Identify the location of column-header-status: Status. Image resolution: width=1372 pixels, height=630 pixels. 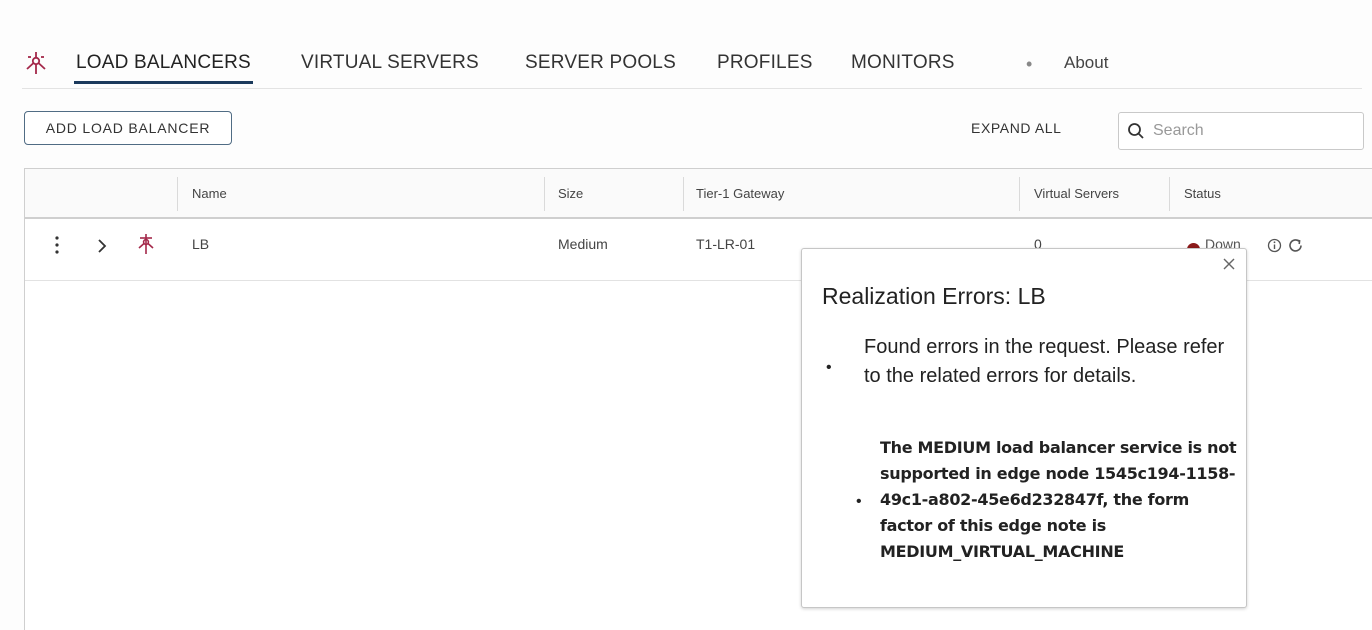
(1202, 193).